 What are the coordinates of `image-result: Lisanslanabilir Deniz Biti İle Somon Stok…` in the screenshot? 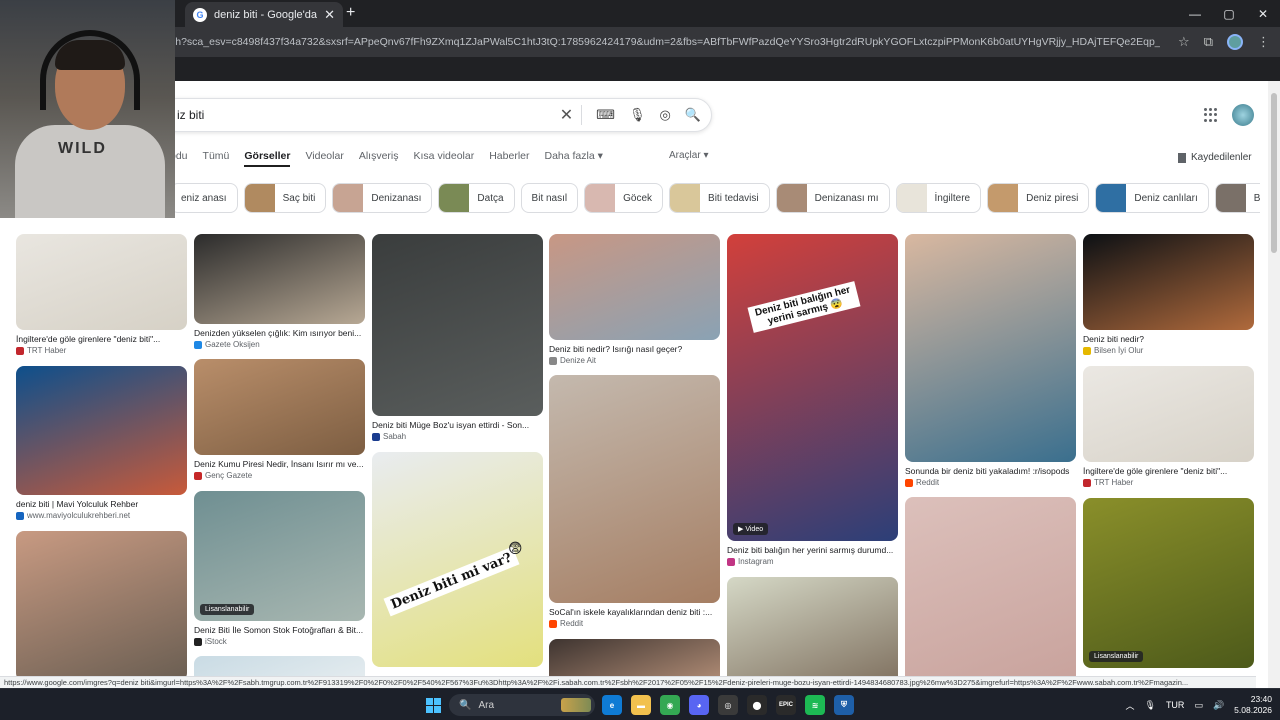 It's located at (279, 571).